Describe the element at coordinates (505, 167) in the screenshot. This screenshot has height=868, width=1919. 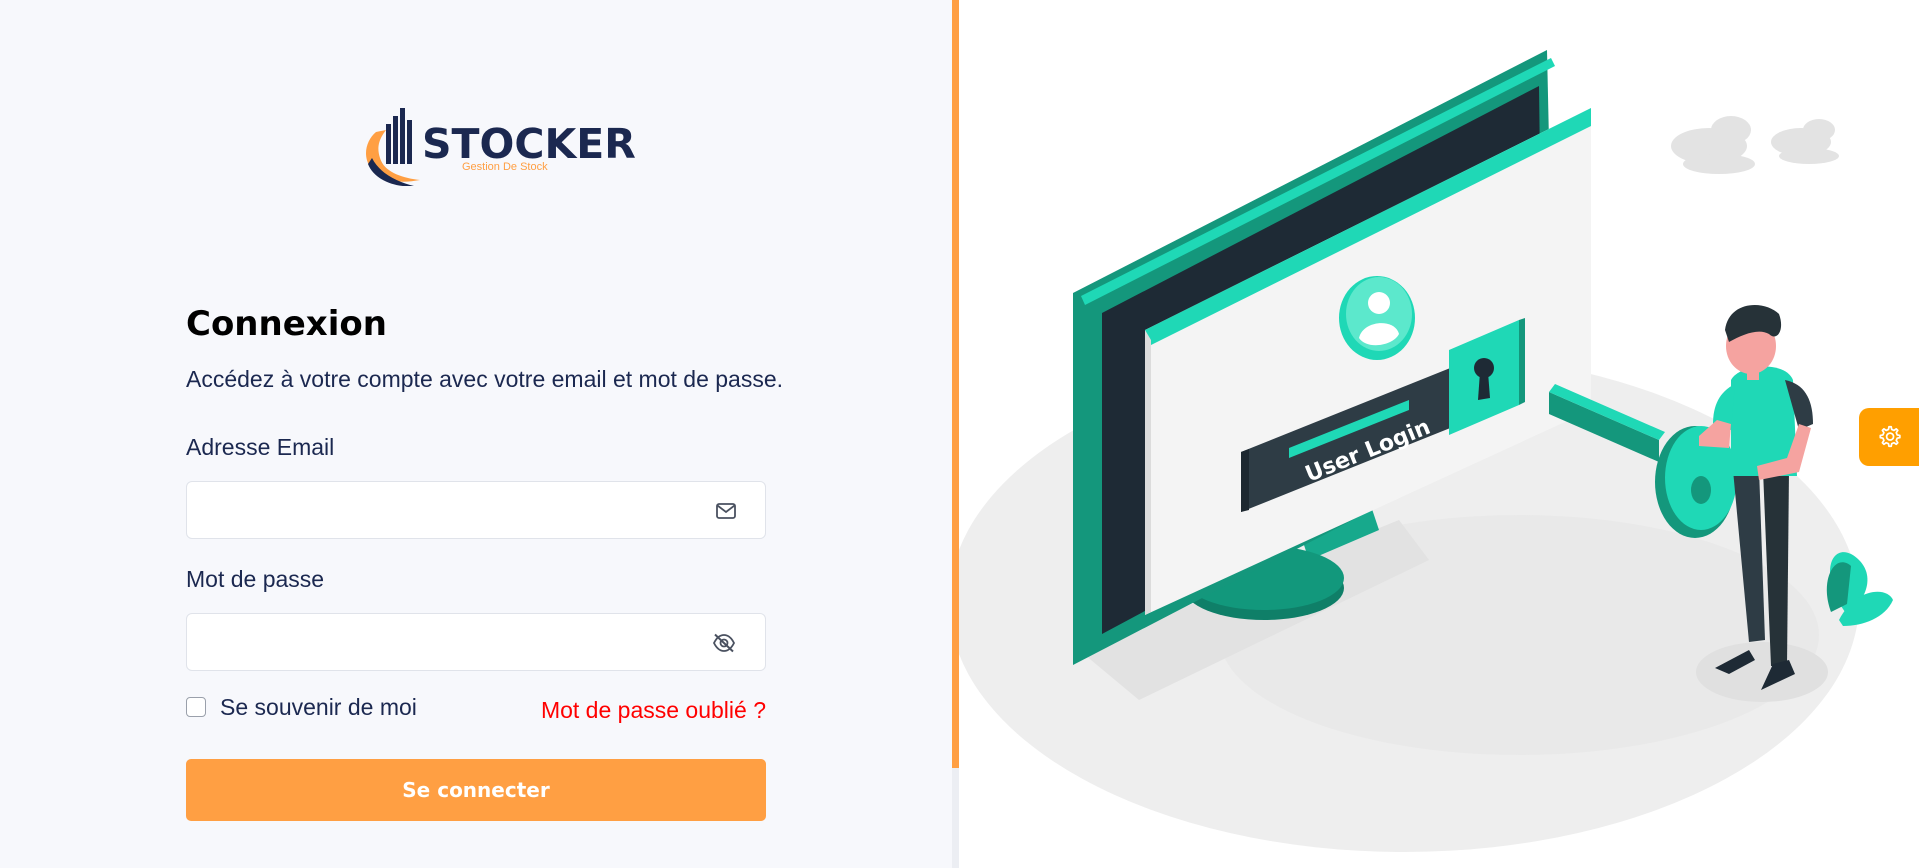
I see `brand-tagline: Gestion De Stock` at that location.